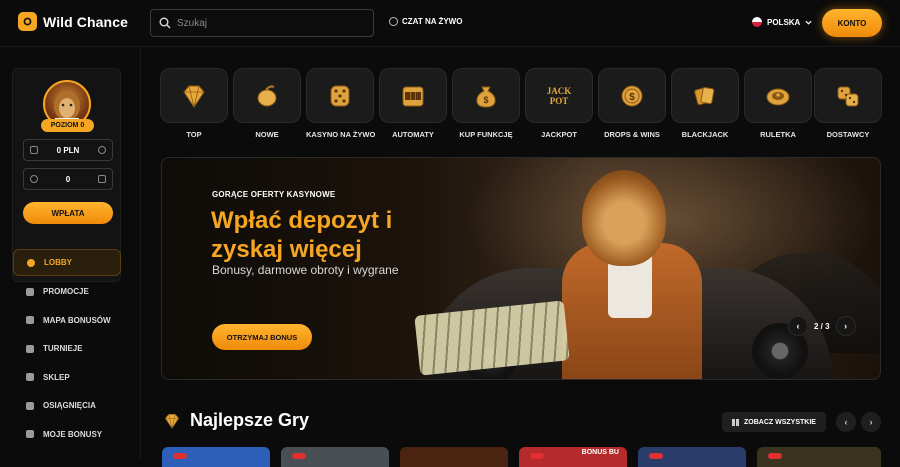 This screenshot has height=467, width=900. I want to click on sidebar-item-label: TURNIEJE, so click(63, 349).